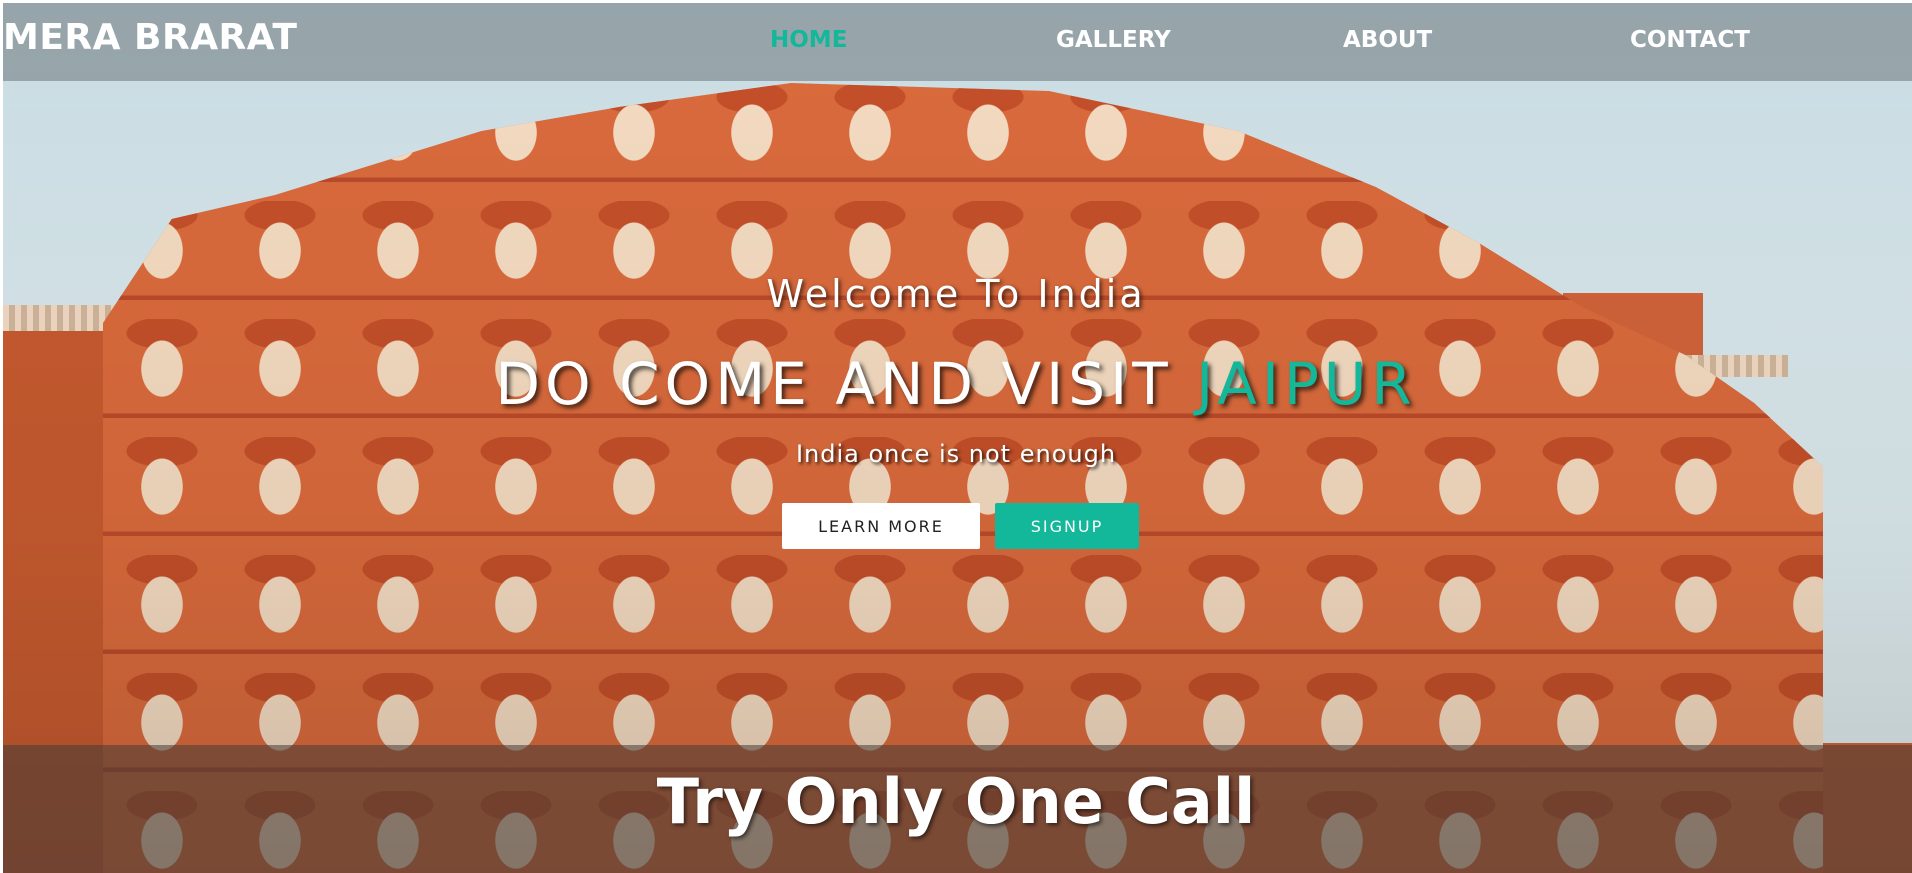 Image resolution: width=1912 pixels, height=873 pixels. Describe the element at coordinates (150, 37) in the screenshot. I see `brand-logo: MERA BRARAT` at that location.